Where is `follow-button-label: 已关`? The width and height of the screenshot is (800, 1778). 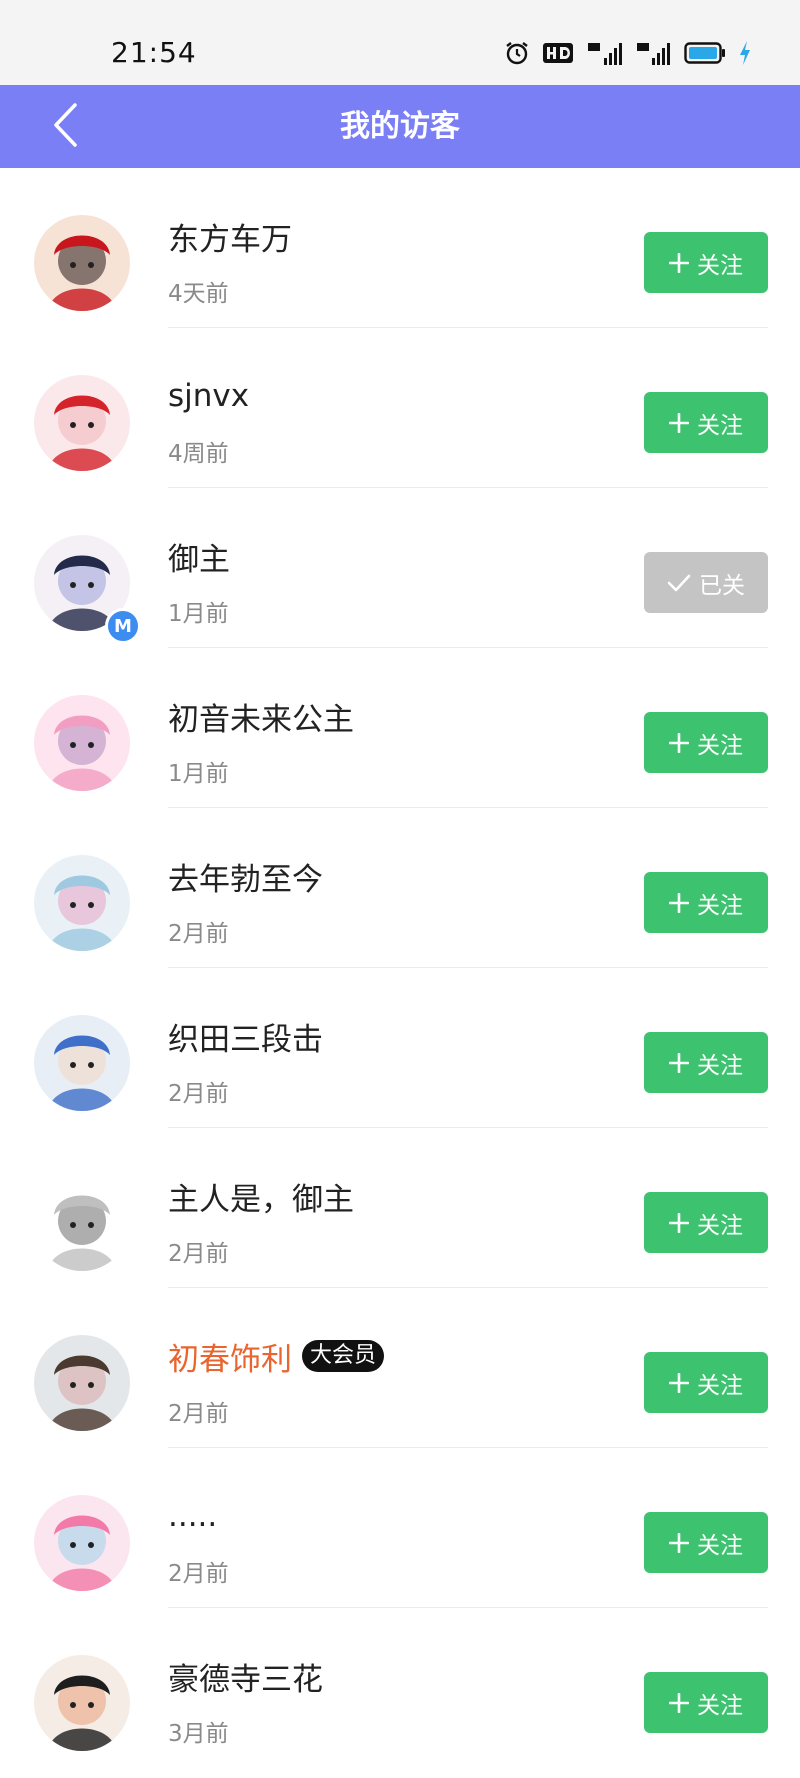
follow-button-label: 已关 is located at coordinates (722, 585).